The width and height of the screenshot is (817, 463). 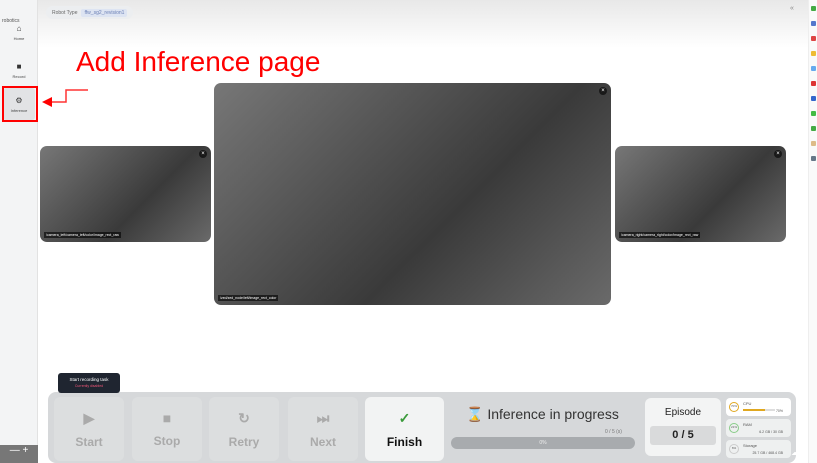 What do you see at coordinates (65, 12) in the screenshot?
I see `robot-type-label: Robot Type` at bounding box center [65, 12].